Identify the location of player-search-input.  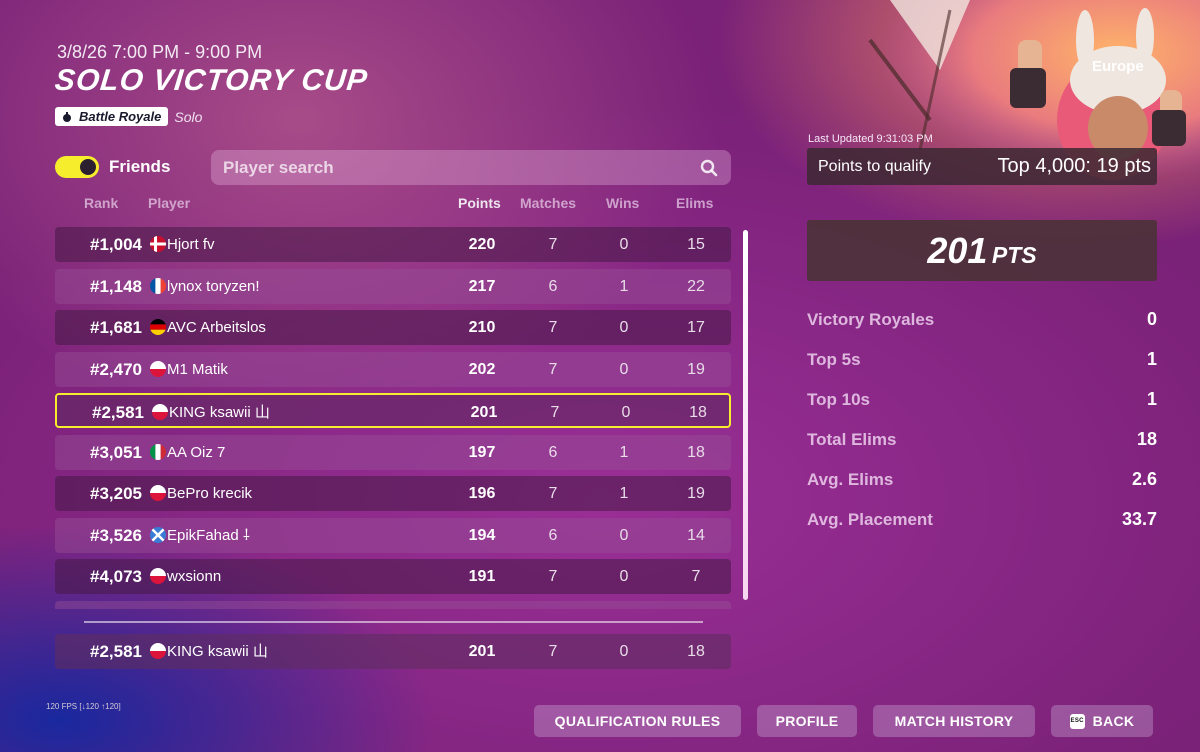
(461, 167).